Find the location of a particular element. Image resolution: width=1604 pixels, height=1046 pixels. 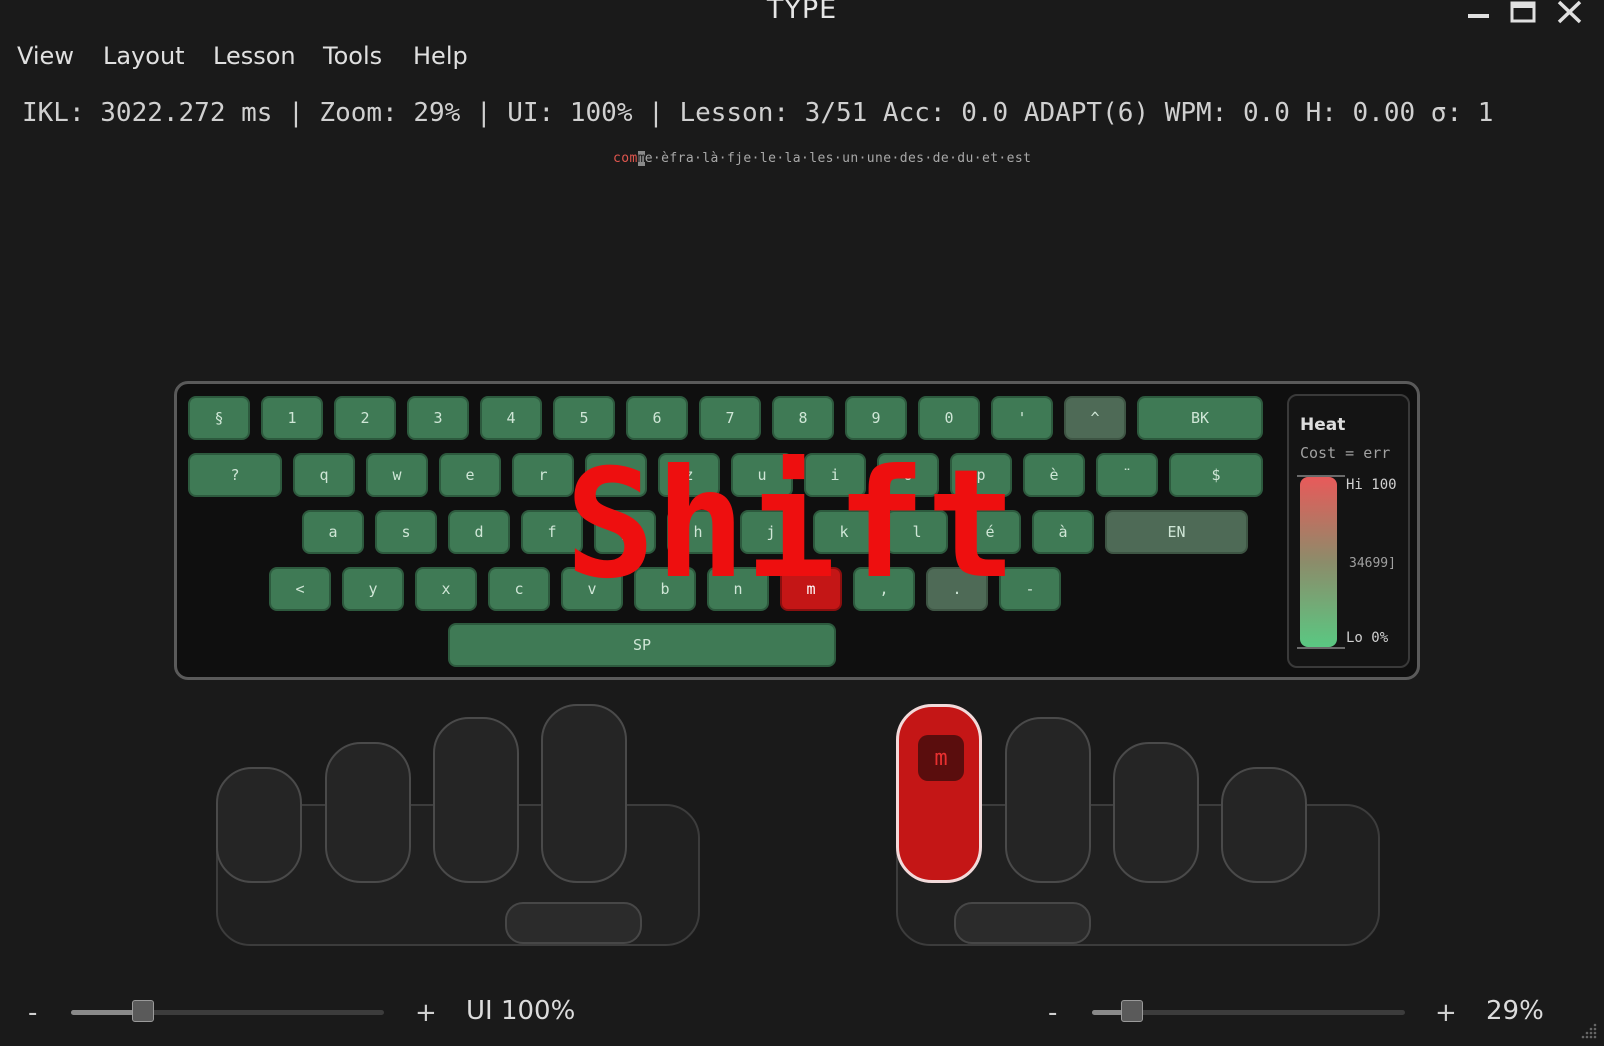

menu-tools: Tools is located at coordinates (352, 56).